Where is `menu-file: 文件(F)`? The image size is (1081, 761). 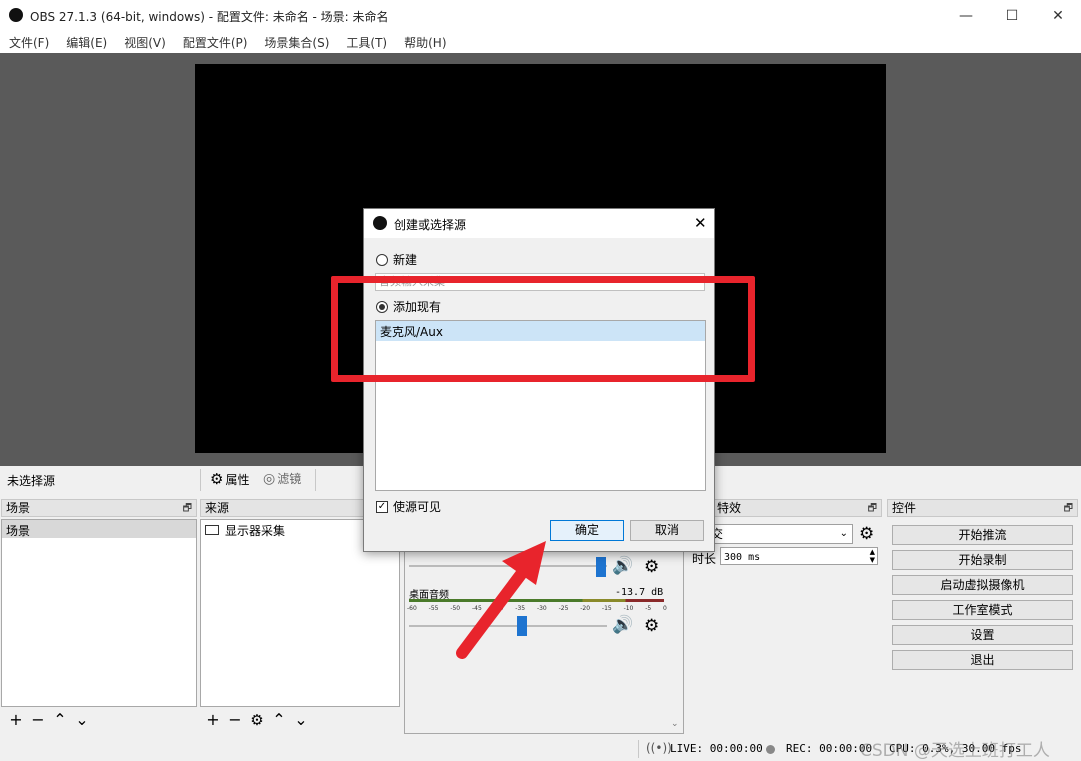
menu-file: 文件(F) is located at coordinates (29, 42).